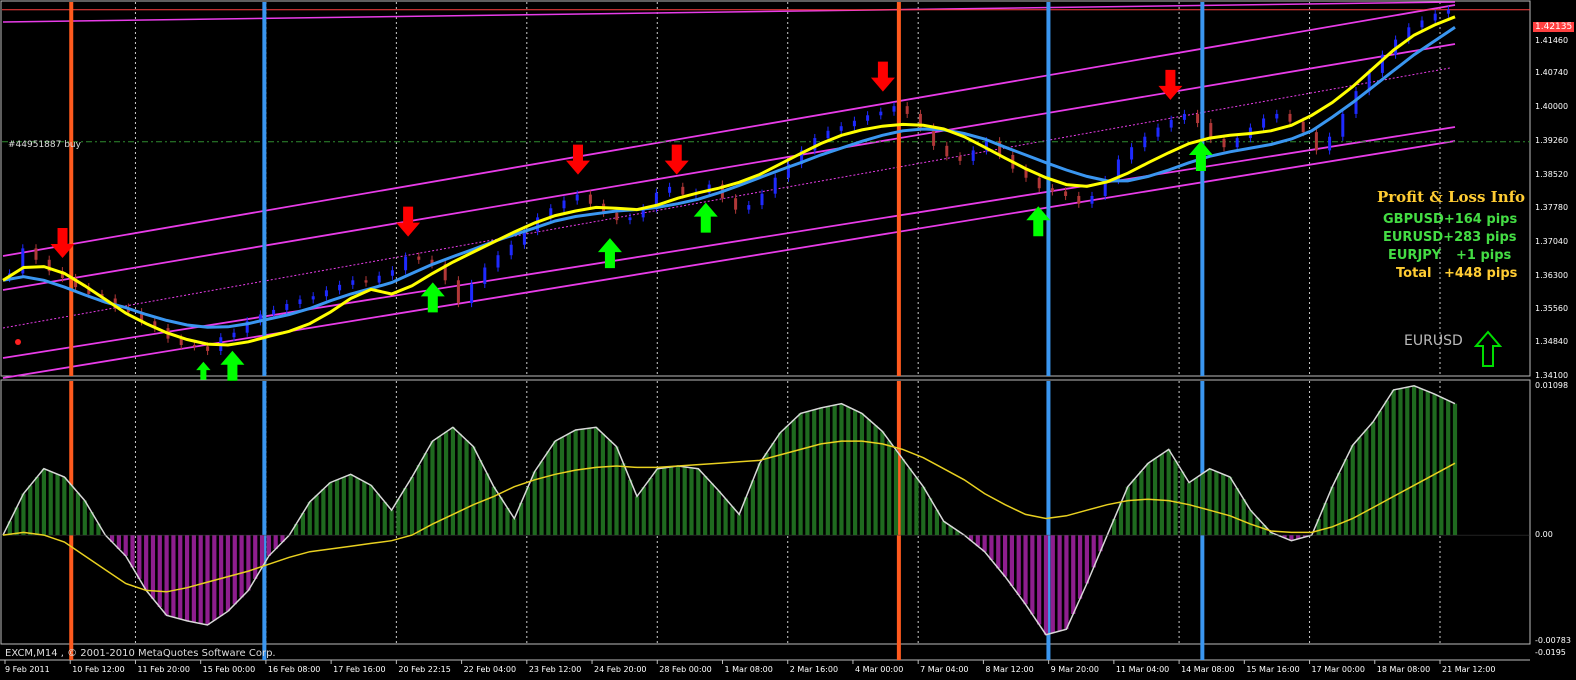 This screenshot has width=1576, height=680. I want to click on time-tick-label: 10 Feb 12:00, so click(98, 669).